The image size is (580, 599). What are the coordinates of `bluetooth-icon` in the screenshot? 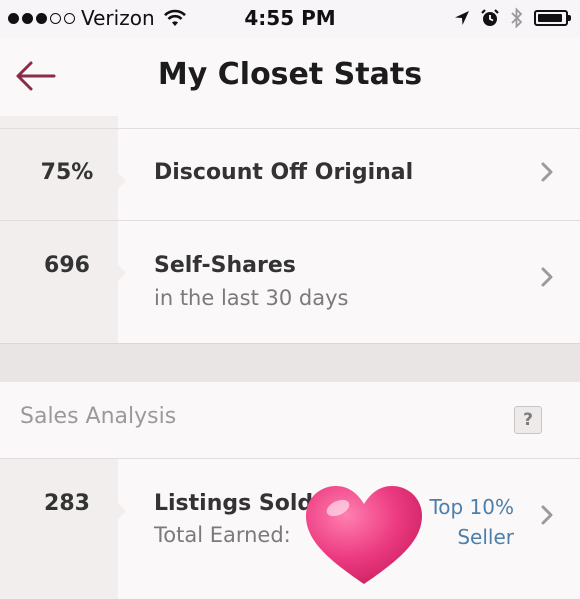 It's located at (517, 18).